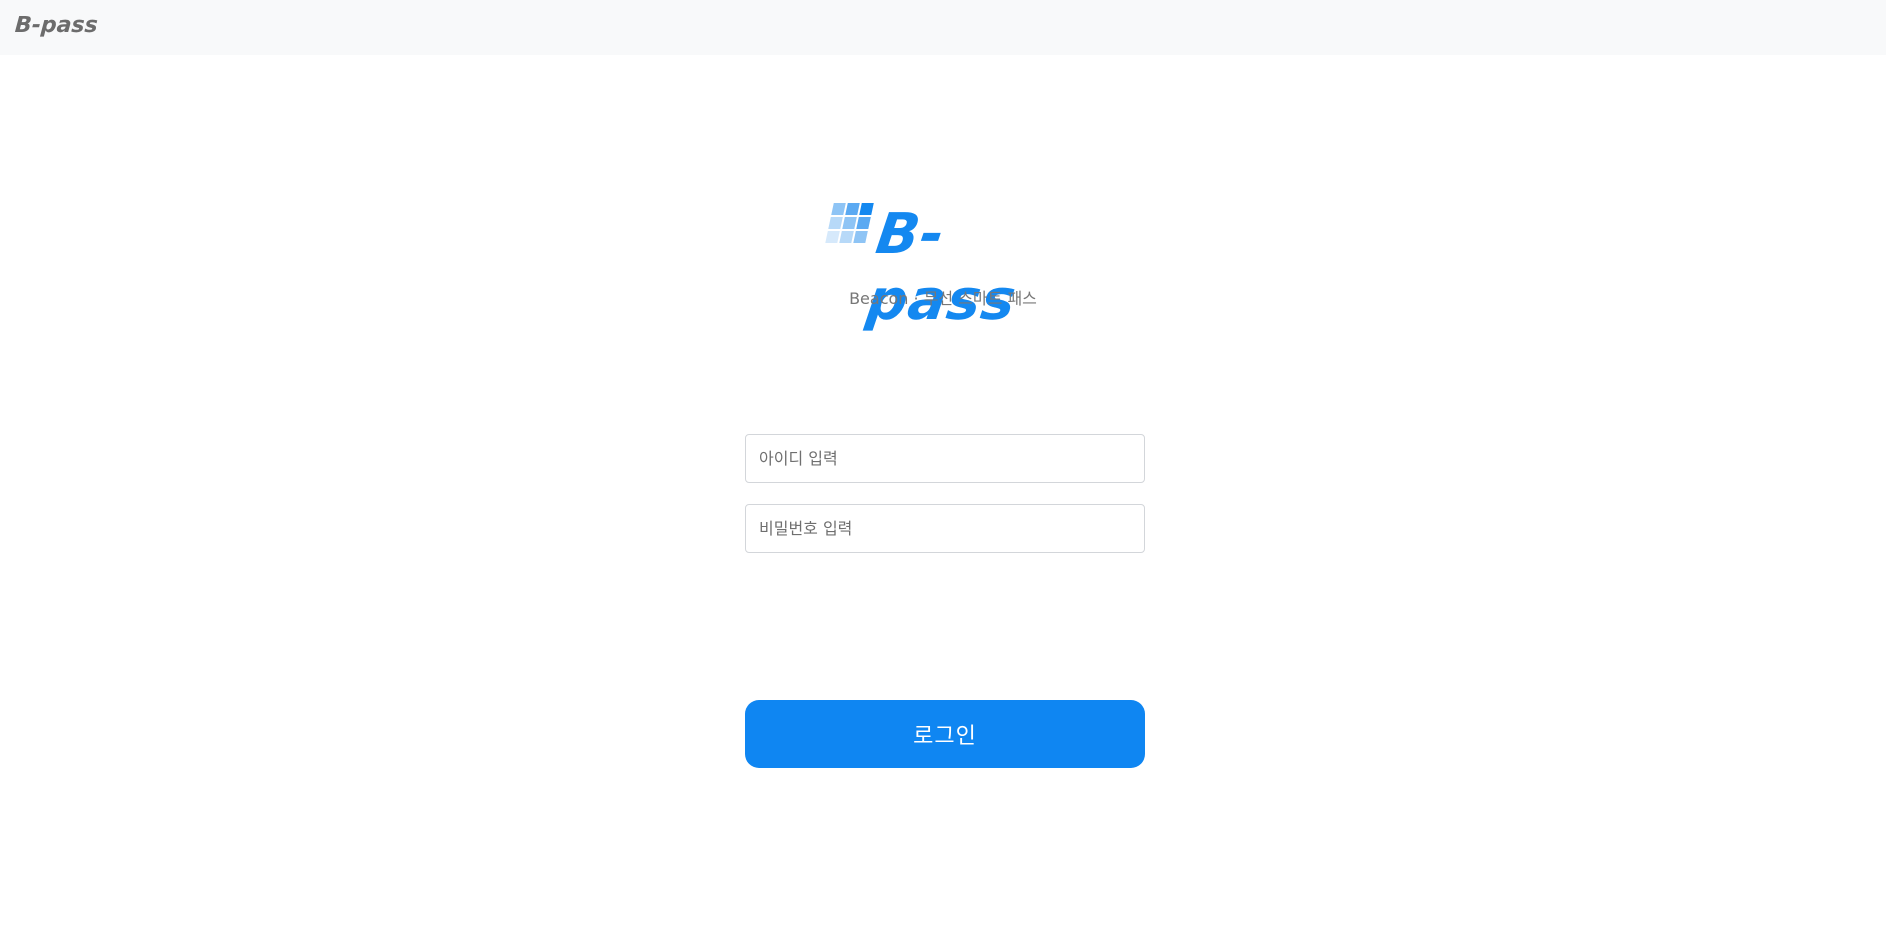  What do you see at coordinates (943, 27) in the screenshot?
I see `top-navbar: B-pass` at bounding box center [943, 27].